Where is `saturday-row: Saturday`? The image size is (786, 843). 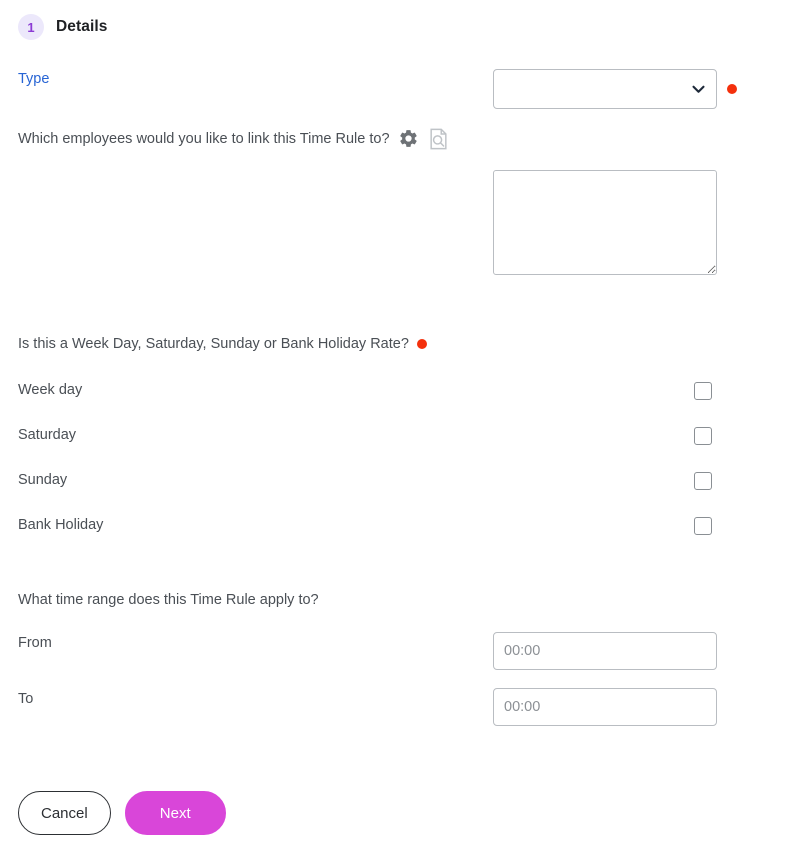 saturday-row: Saturday is located at coordinates (393, 436).